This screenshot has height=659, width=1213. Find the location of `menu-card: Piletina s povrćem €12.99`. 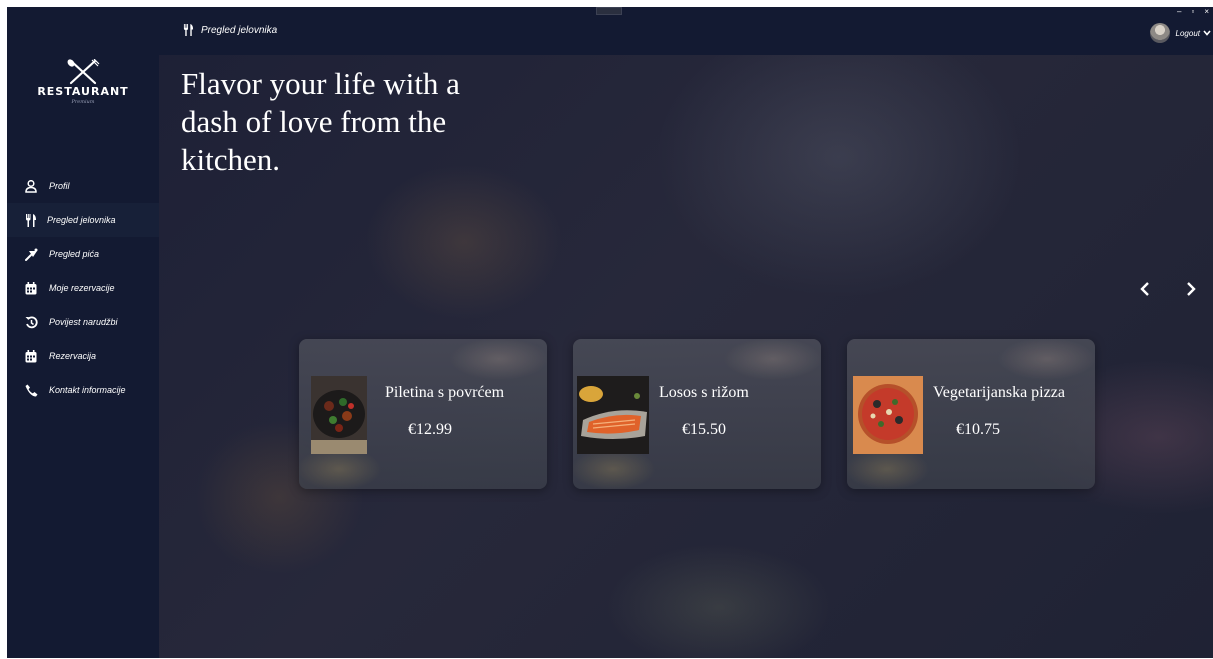

menu-card: Piletina s povrćem €12.99 is located at coordinates (423, 414).